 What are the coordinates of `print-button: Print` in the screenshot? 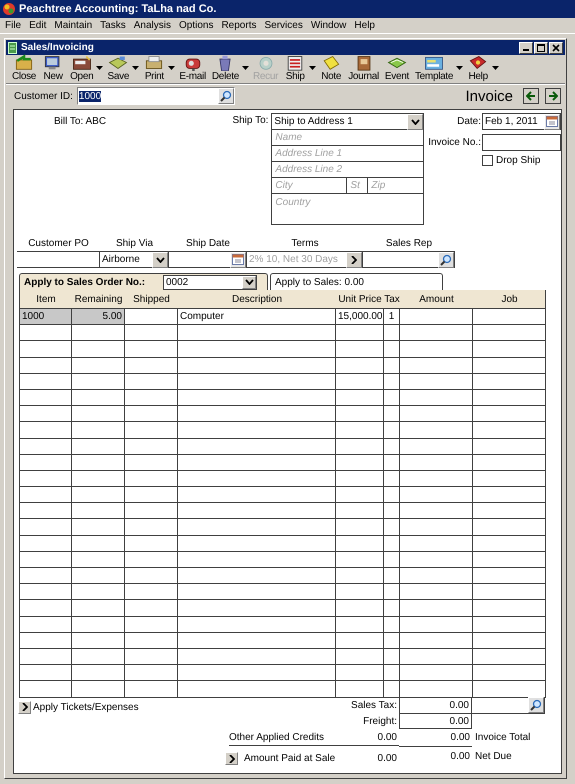 It's located at (154, 68).